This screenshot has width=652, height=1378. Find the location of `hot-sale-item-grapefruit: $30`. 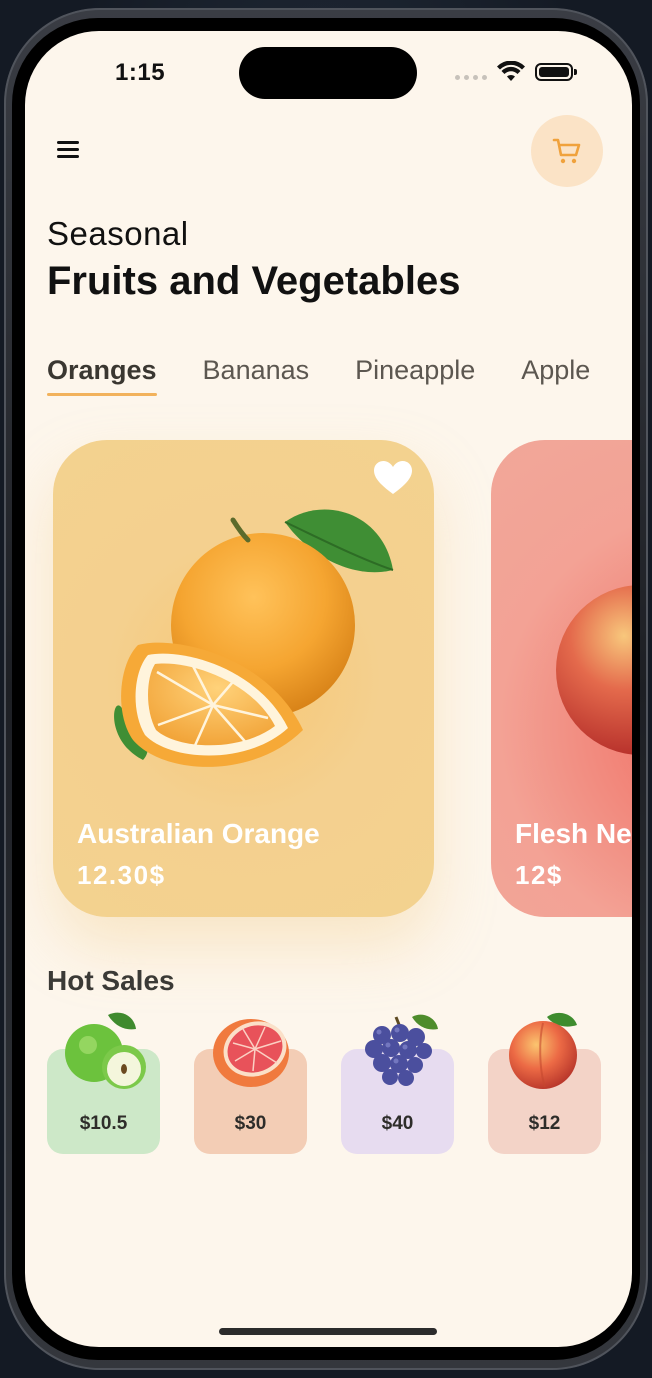

hot-sale-item-grapefruit: $30 is located at coordinates (250, 1086).